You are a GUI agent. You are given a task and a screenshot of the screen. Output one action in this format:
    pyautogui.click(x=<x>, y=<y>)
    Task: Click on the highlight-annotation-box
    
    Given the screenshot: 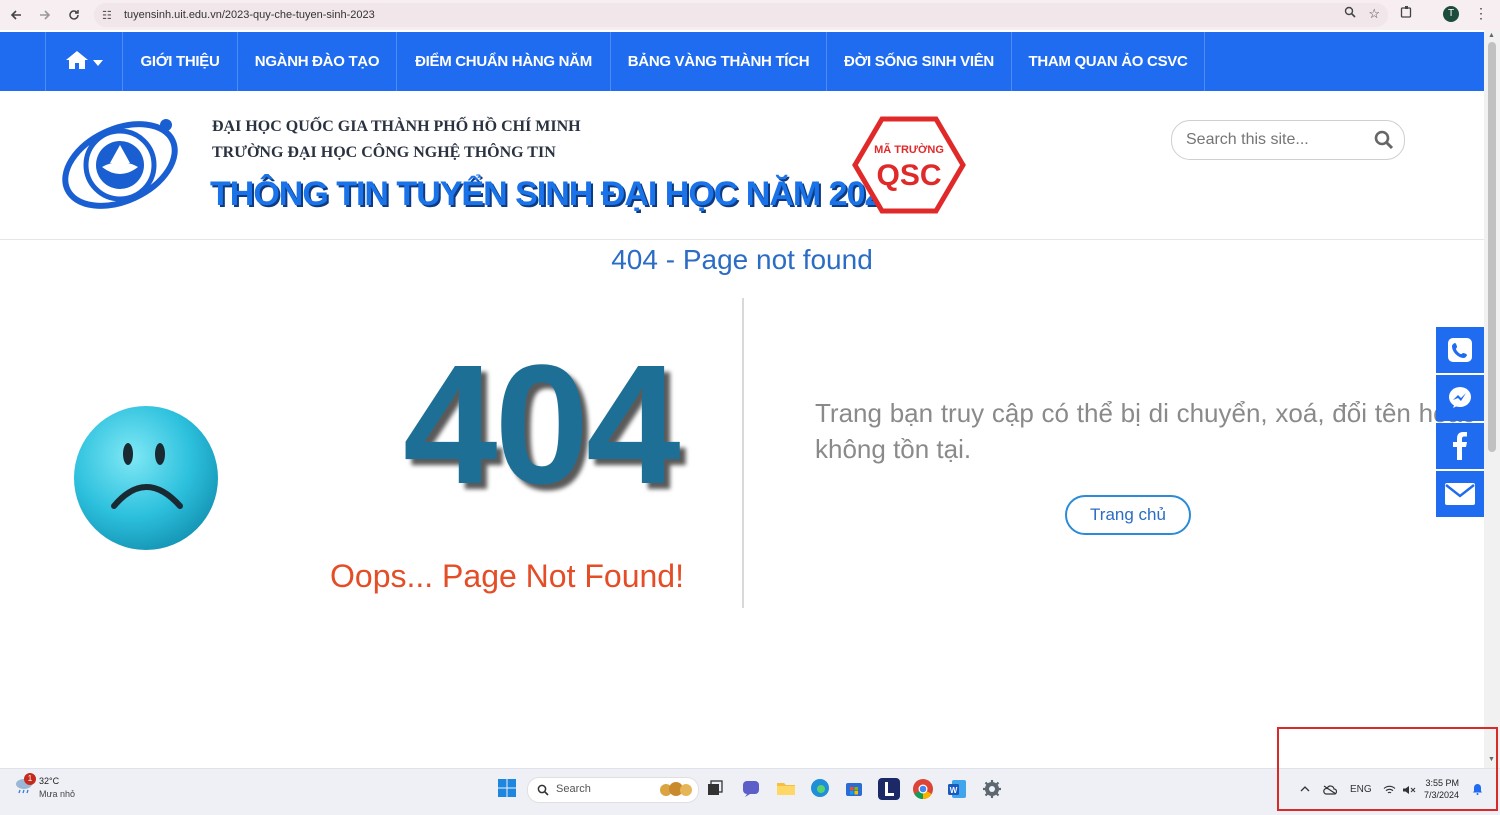 What is the action you would take?
    pyautogui.click(x=1387, y=769)
    